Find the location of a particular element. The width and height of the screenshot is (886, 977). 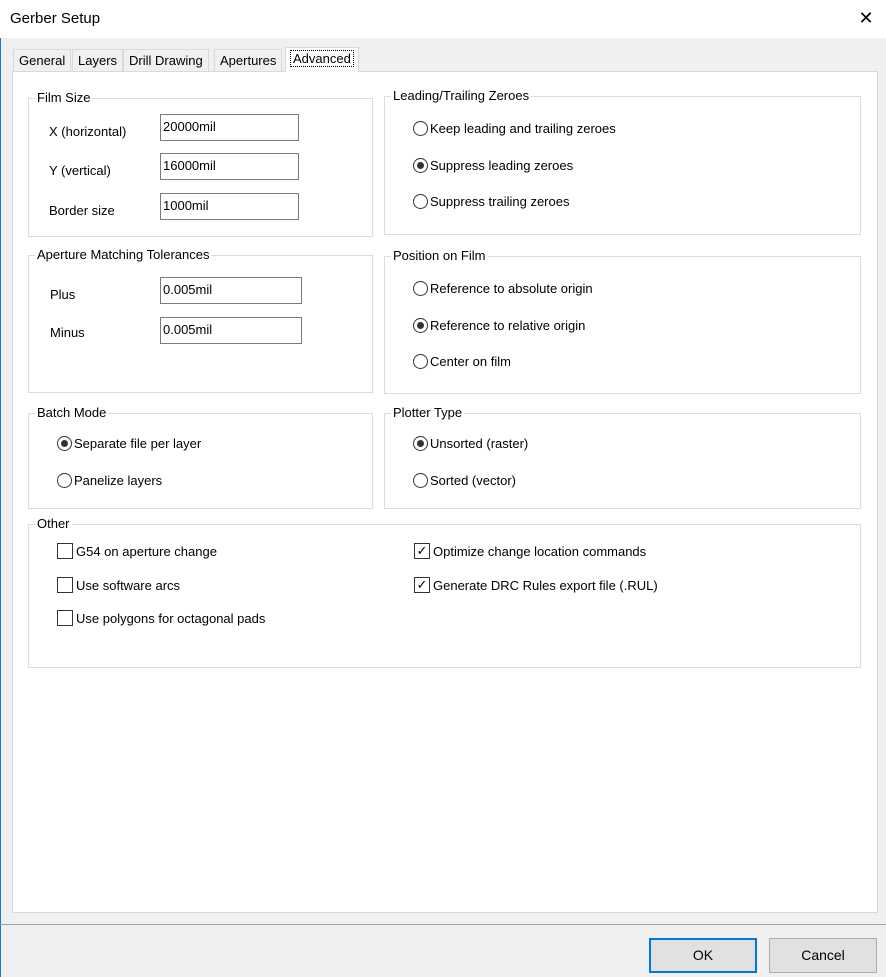

radio-label: Reference to absolute origin is located at coordinates (511, 288).